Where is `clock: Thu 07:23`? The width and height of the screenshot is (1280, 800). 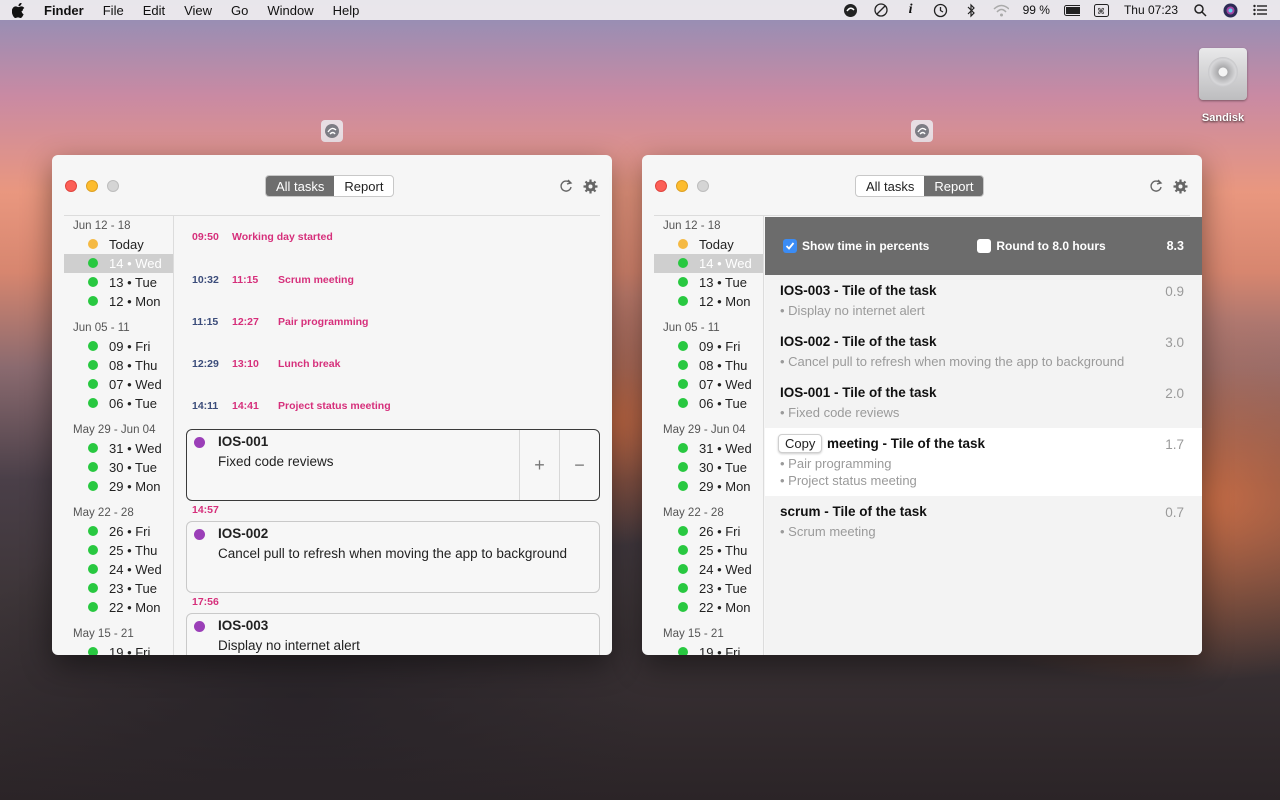
clock: Thu 07:23 is located at coordinates (1151, 10).